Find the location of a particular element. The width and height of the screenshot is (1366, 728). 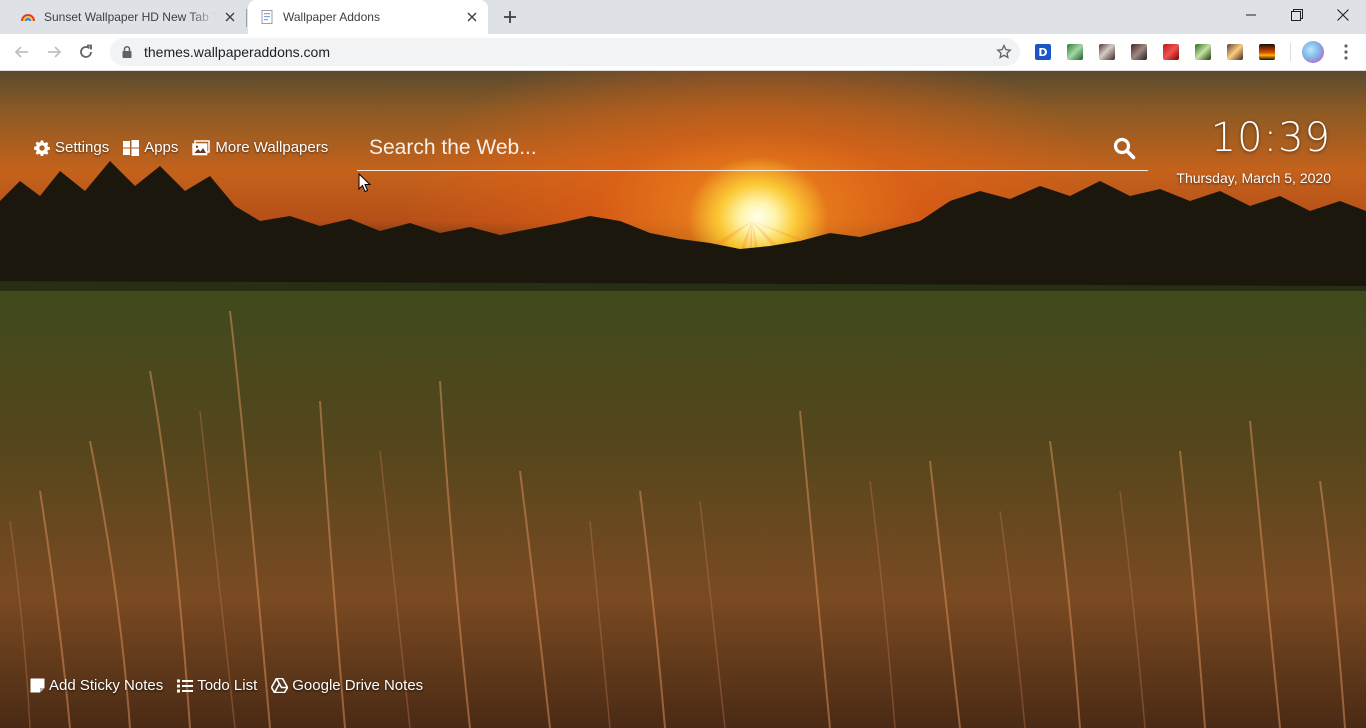

document-icon is located at coordinates (267, 17).